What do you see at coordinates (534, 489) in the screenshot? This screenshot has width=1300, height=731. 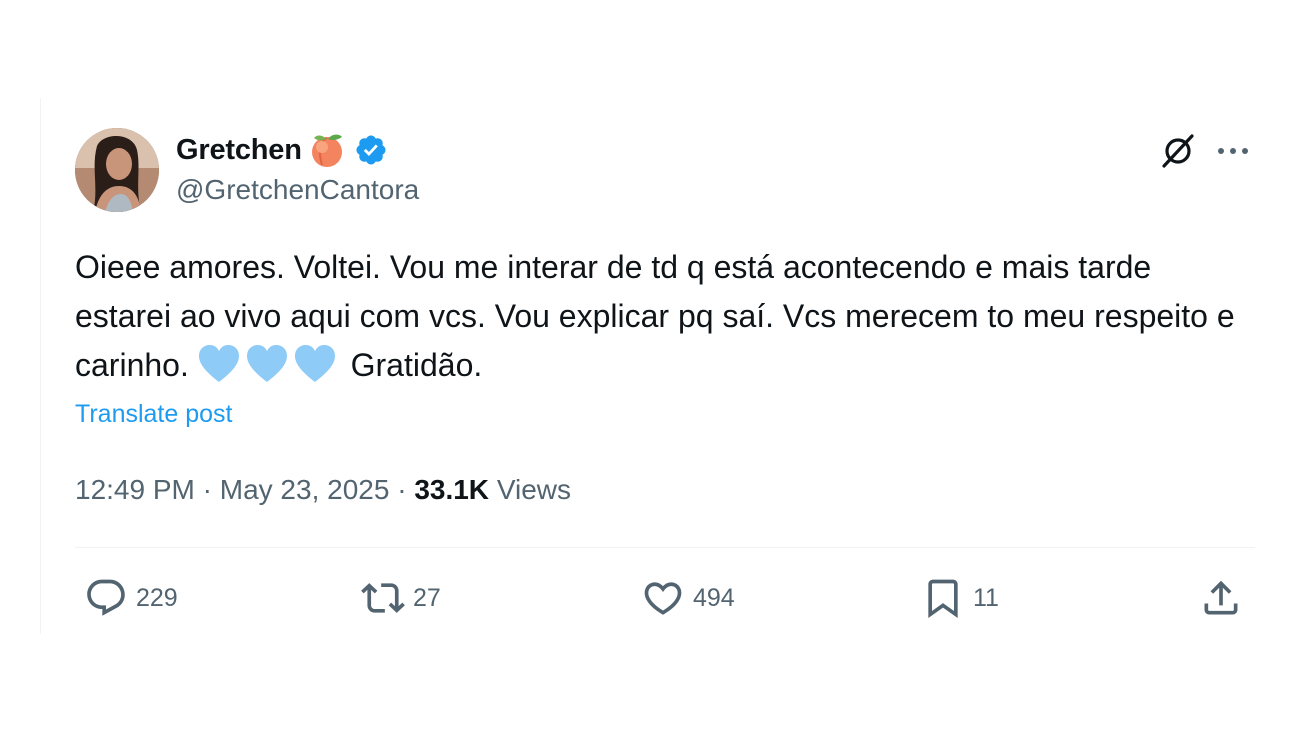 I see `views-label: Views` at bounding box center [534, 489].